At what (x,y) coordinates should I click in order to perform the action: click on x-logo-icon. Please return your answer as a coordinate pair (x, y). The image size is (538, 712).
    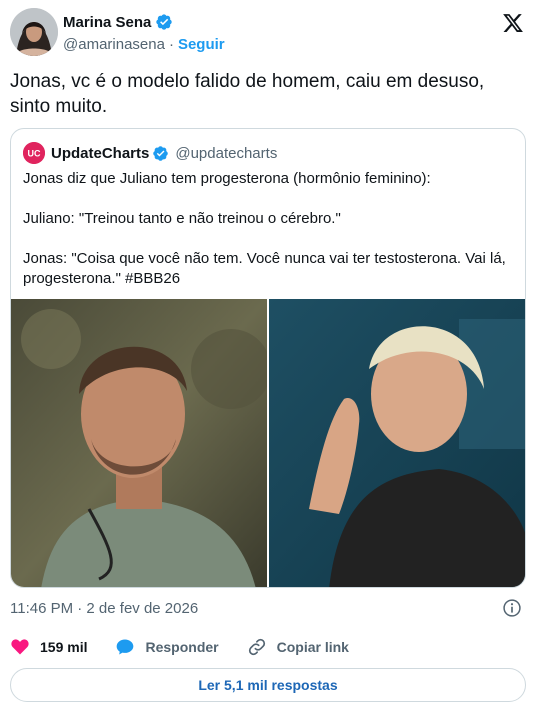
    Looking at the image, I should click on (513, 23).